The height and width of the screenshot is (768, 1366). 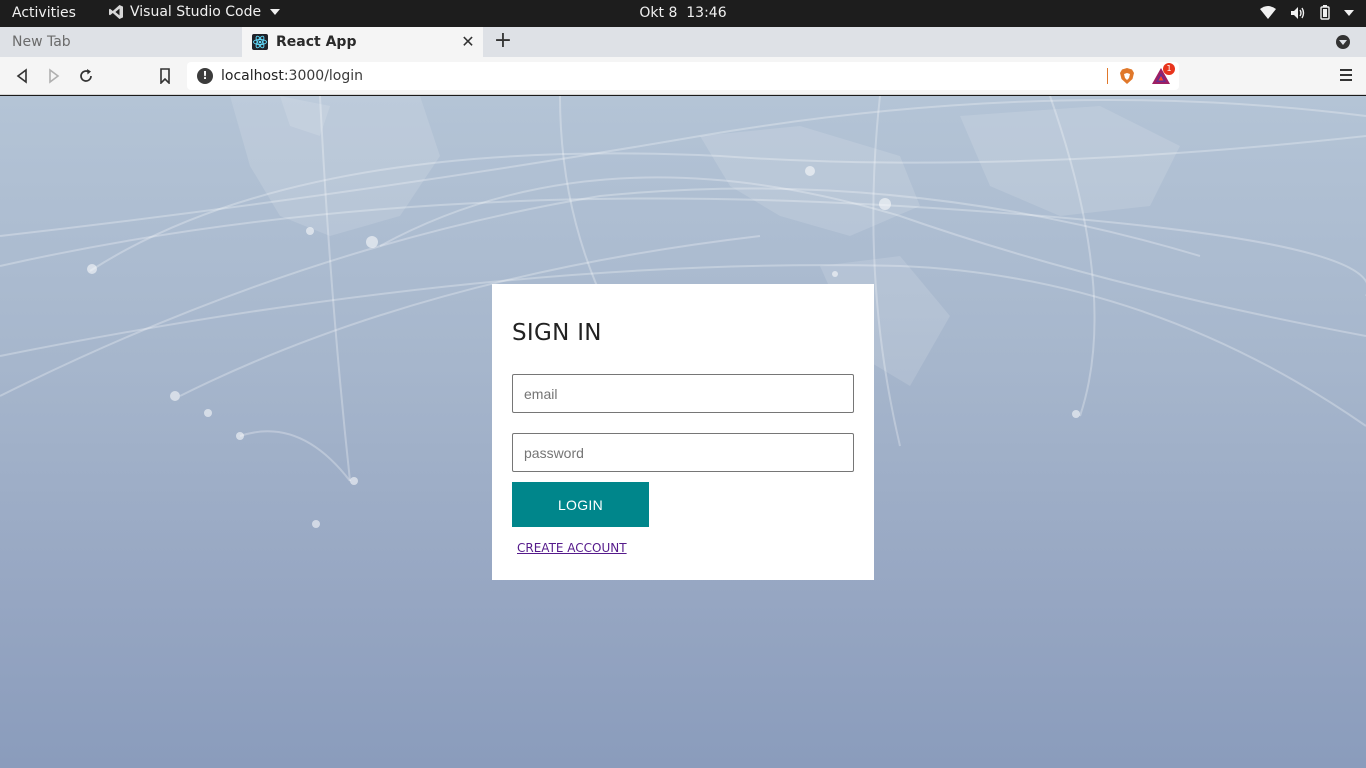 I want to click on url-host: localhost, so click(x=252, y=76).